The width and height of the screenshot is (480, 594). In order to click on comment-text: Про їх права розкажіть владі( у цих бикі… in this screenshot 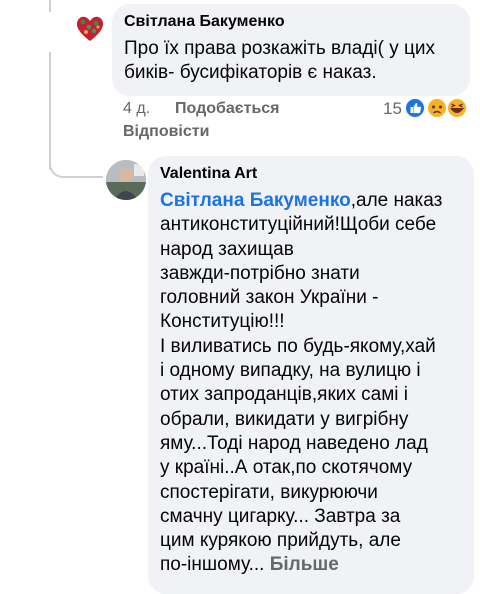, I will do `click(280, 61)`.